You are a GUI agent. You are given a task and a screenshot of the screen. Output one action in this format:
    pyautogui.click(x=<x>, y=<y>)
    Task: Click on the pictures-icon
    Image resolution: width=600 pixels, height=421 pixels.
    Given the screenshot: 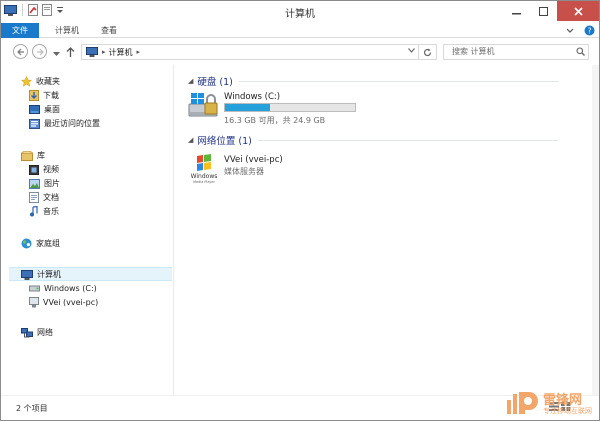 What is the action you would take?
    pyautogui.click(x=34, y=183)
    